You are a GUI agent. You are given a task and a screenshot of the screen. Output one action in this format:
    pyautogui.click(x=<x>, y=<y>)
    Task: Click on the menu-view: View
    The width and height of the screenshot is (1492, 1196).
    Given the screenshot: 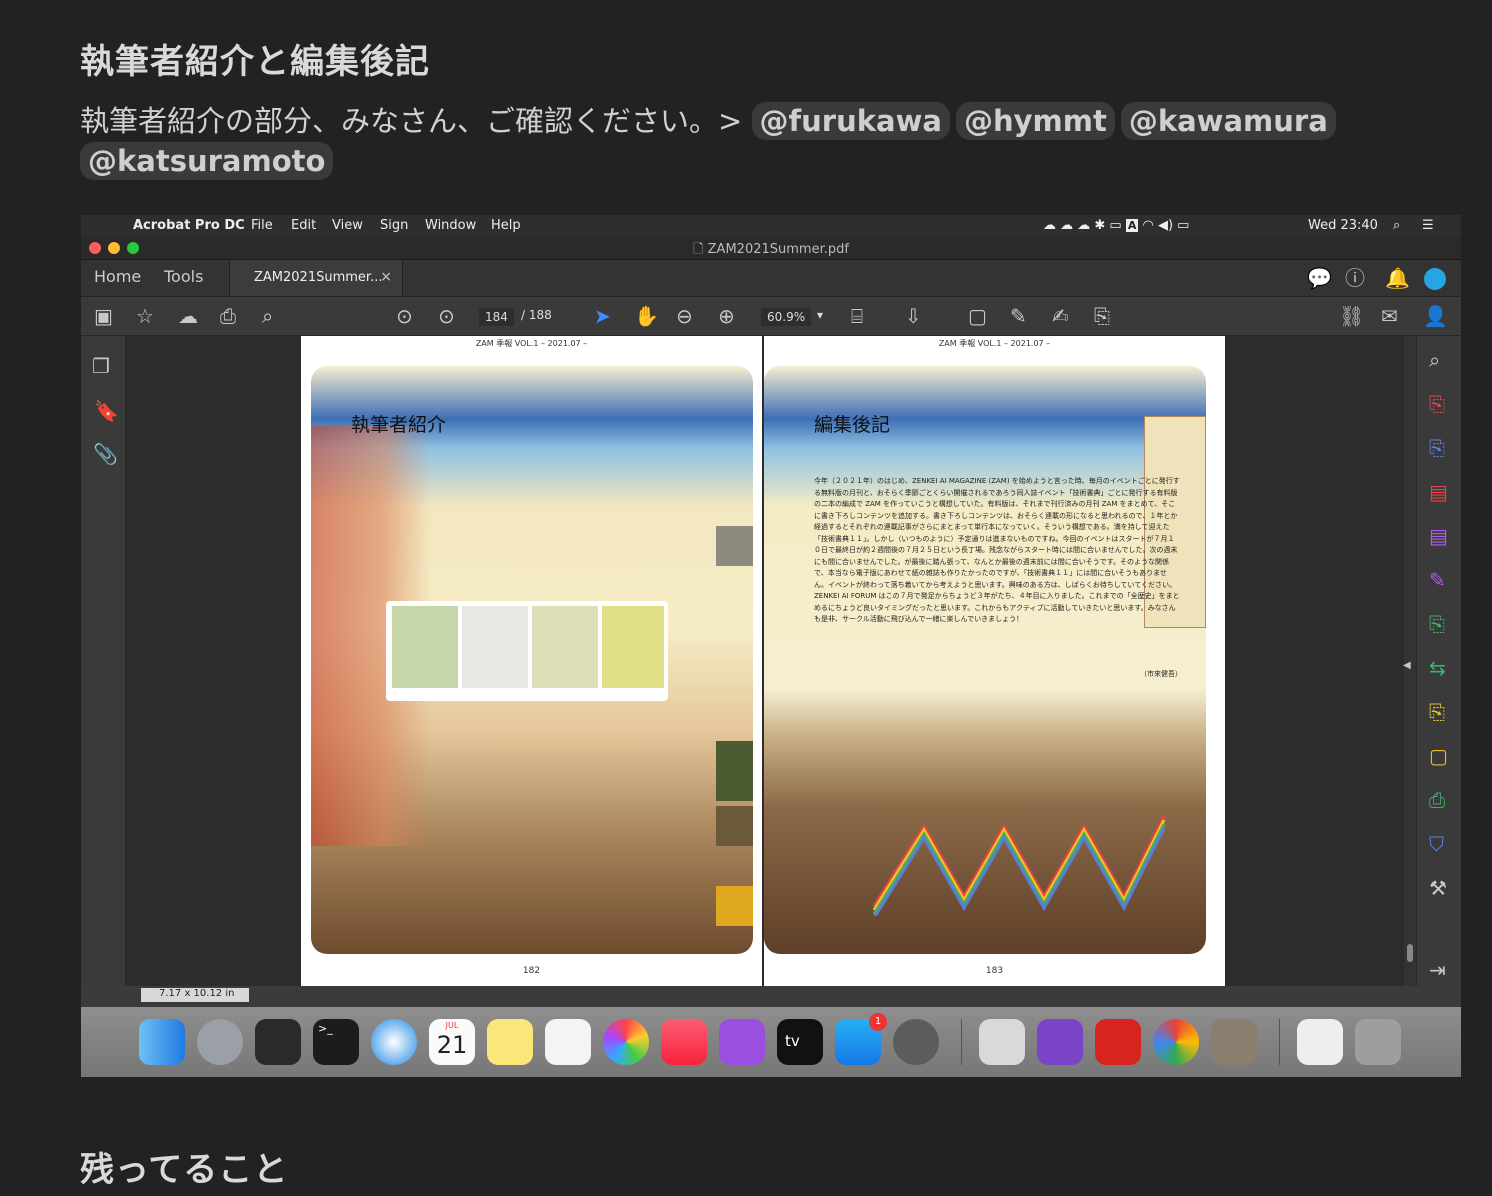 What is the action you would take?
    pyautogui.click(x=347, y=225)
    